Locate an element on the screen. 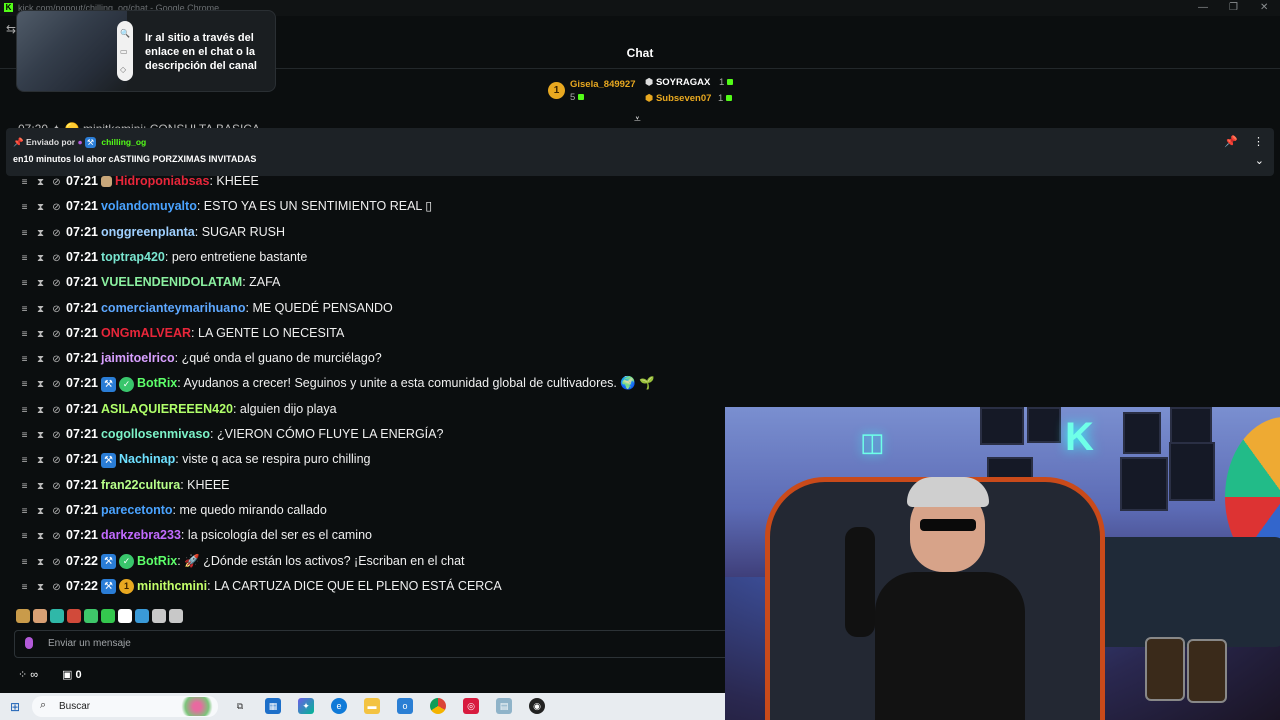 Image resolution: width=1280 pixels, height=720 pixels. message-username: VUELENDENIDOLATAM is located at coordinates (171, 282).